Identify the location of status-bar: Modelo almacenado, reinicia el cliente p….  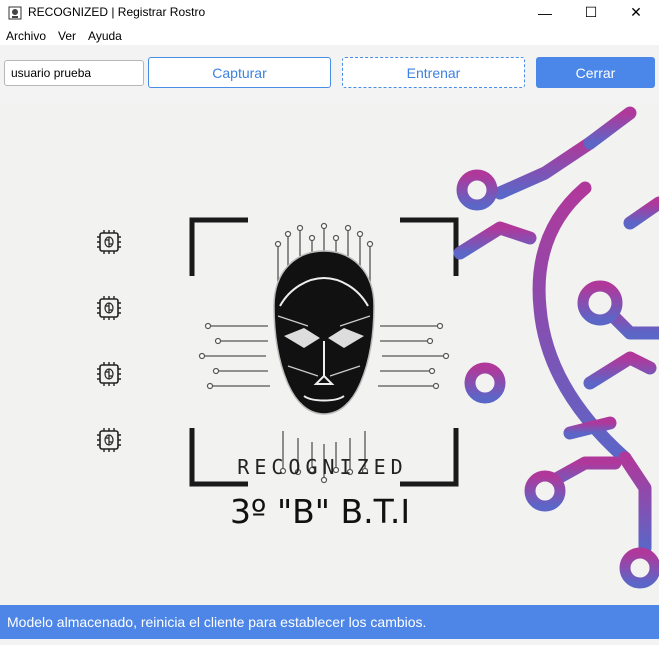
(329, 622).